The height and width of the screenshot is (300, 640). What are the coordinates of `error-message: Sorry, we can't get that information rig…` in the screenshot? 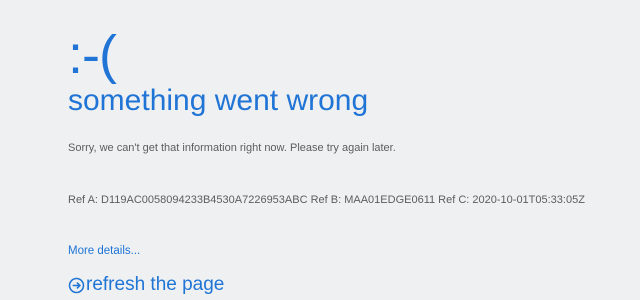 It's located at (232, 148).